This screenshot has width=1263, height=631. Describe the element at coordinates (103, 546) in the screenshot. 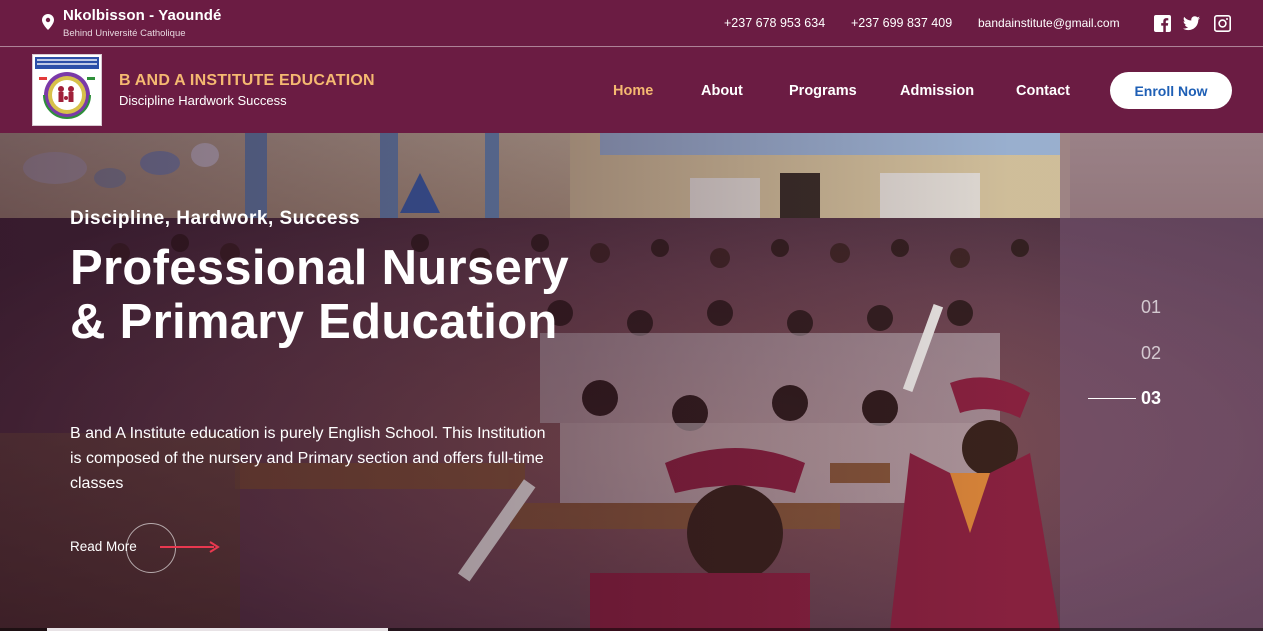

I see `read-more-link: Read More` at that location.